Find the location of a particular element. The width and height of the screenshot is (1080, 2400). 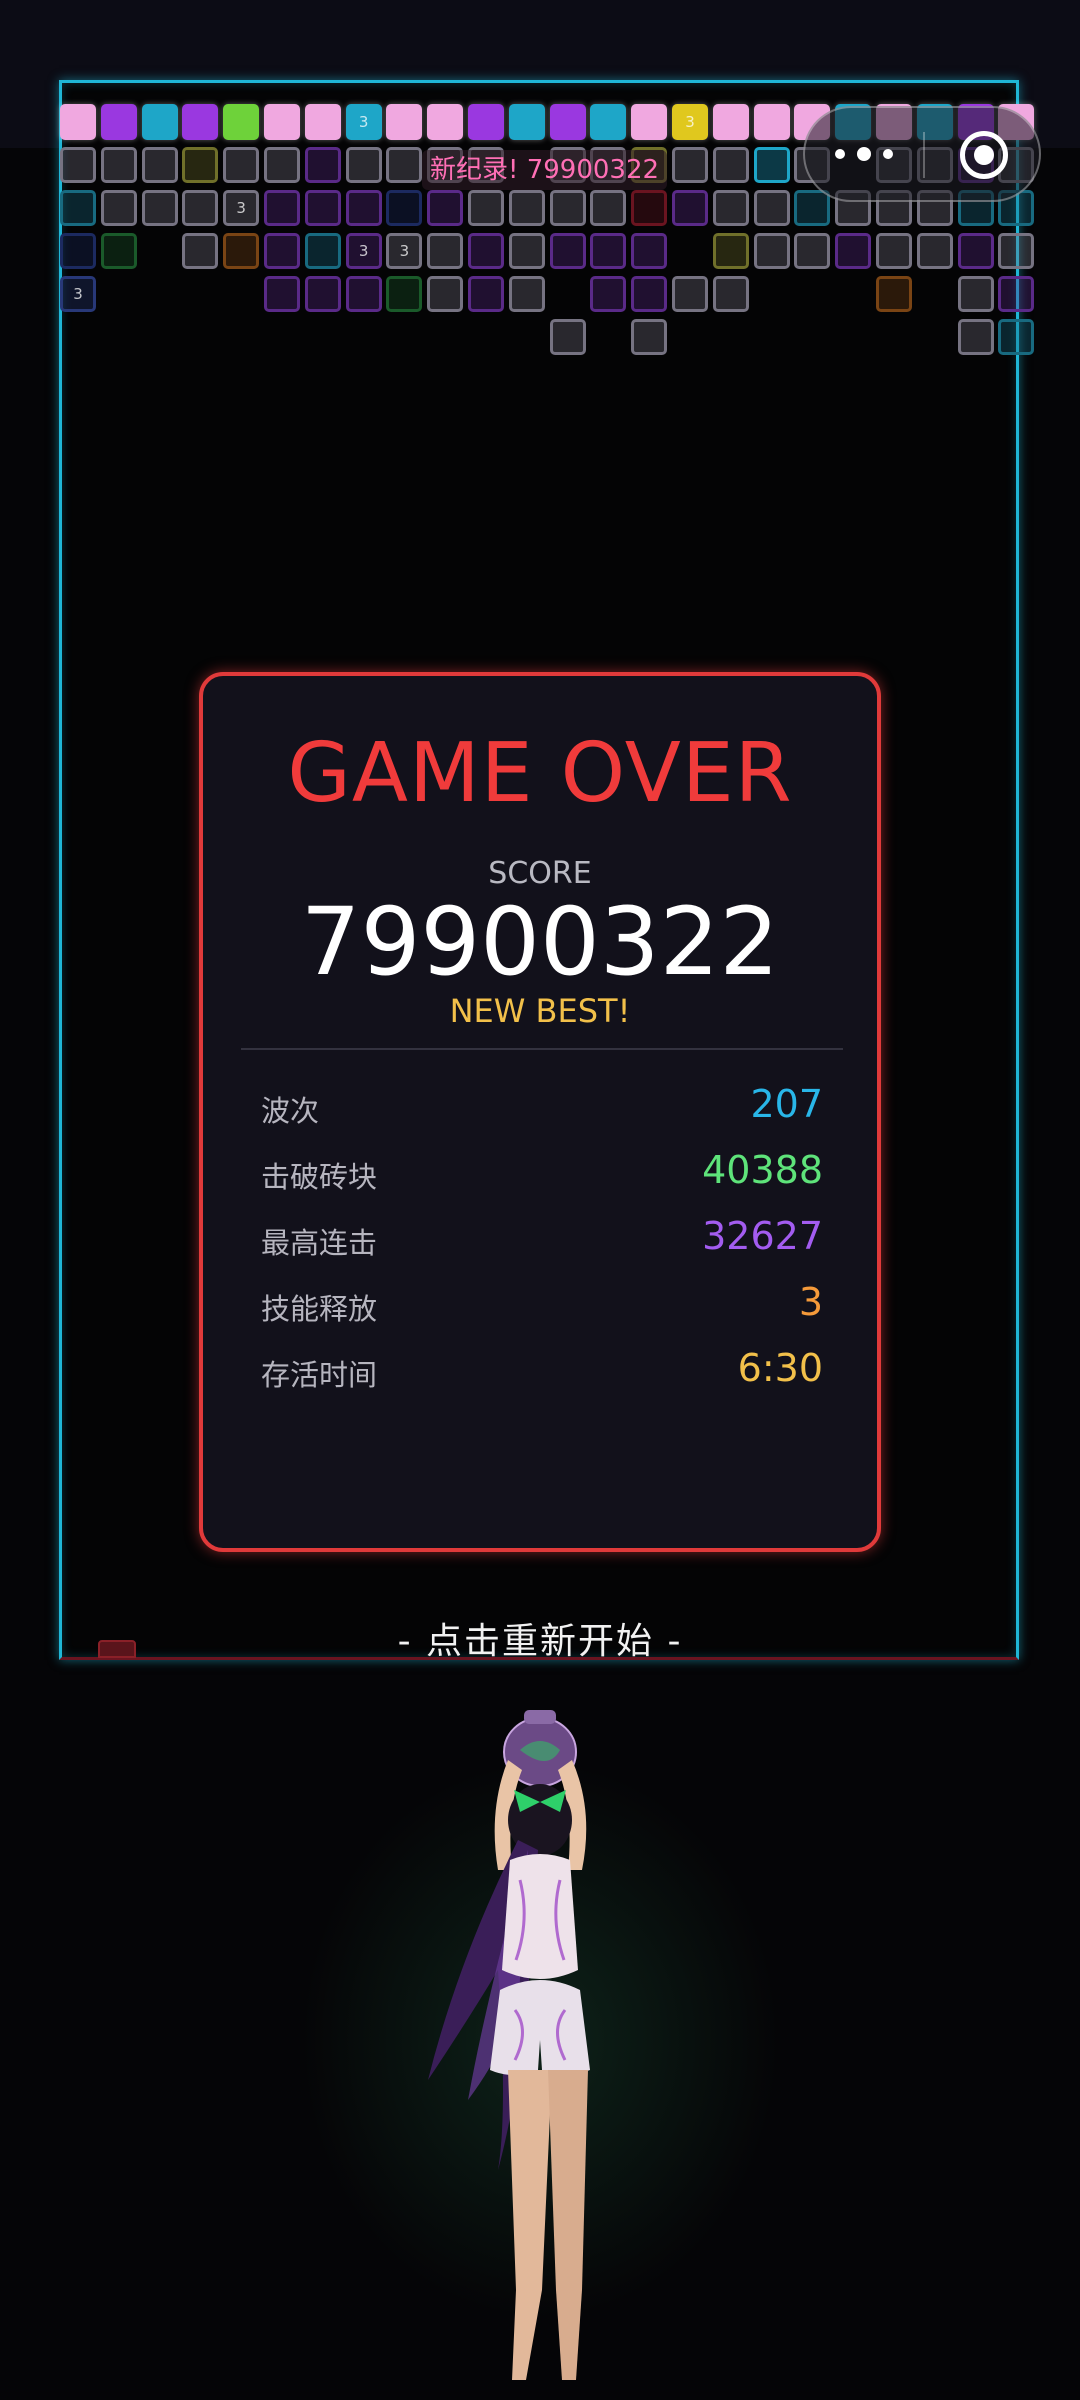

stat-row-max-combo: 最高连击 32627 is located at coordinates (542, 1237).